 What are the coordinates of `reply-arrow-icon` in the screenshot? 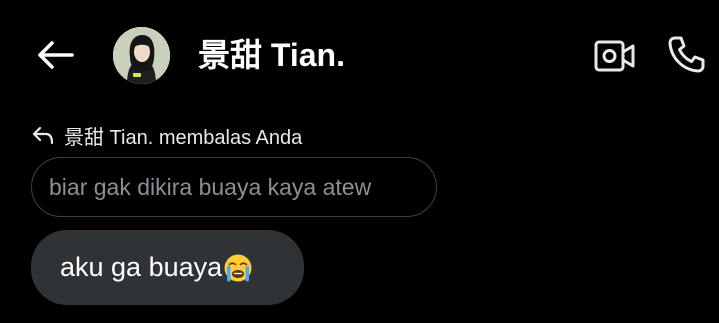 It's located at (44, 135).